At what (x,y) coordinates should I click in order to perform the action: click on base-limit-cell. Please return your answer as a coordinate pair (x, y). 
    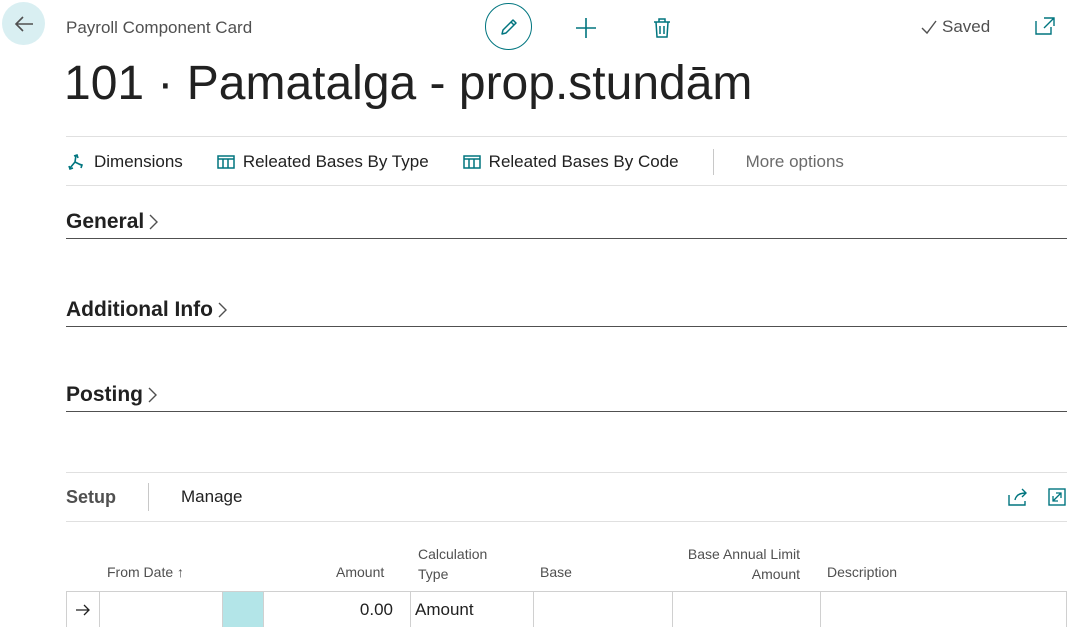
    Looking at the image, I should click on (747, 609).